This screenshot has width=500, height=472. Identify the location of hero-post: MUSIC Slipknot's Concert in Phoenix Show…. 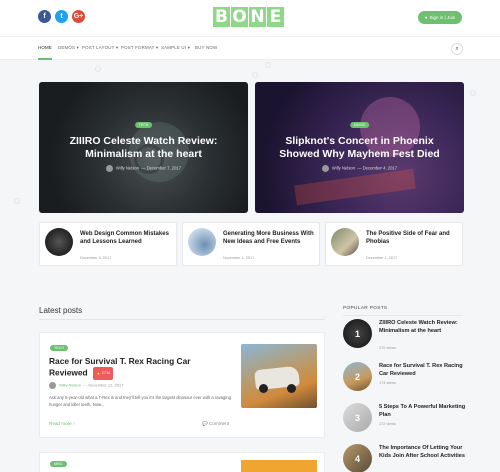
(359, 147).